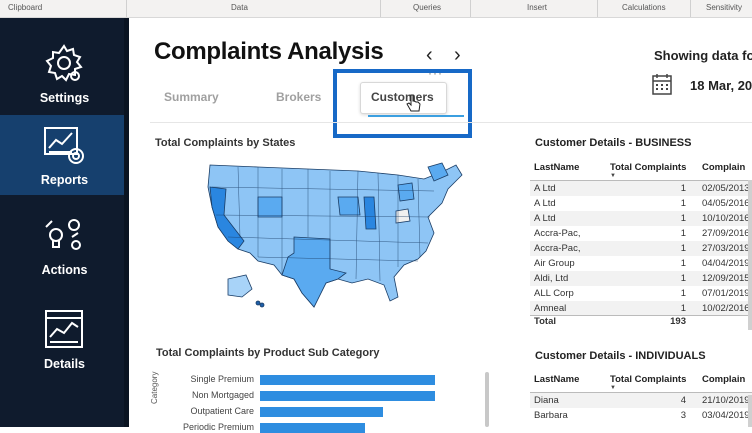  I want to click on business-table-scrollbar, so click(750, 255).